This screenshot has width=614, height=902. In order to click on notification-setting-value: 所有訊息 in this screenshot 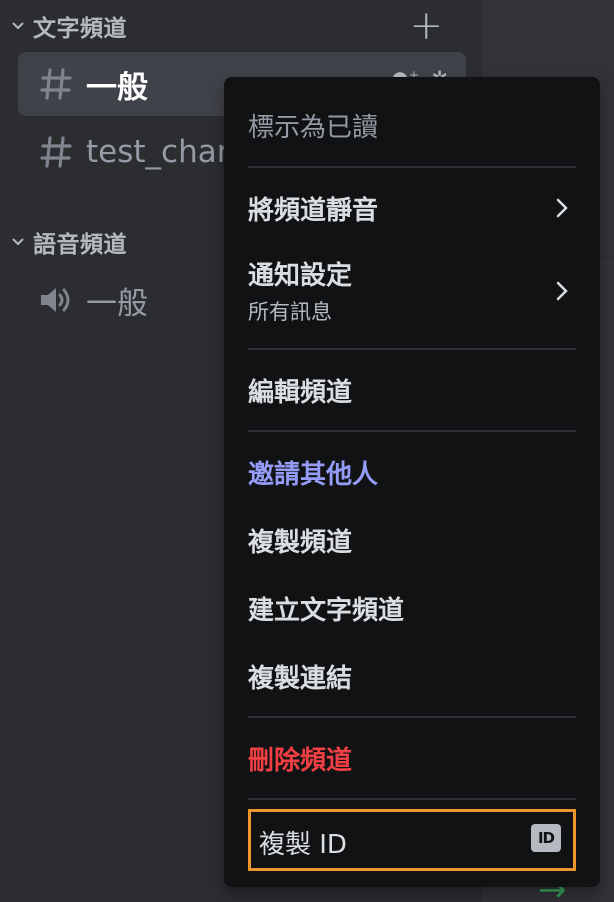, I will do `click(290, 312)`.